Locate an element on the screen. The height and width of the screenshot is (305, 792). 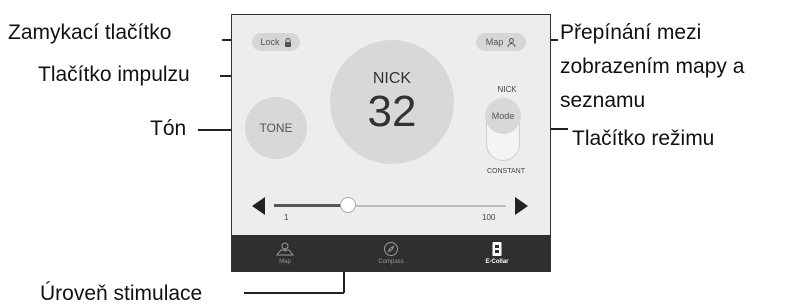
stimulation-slider-thumb is located at coordinates (348, 205).